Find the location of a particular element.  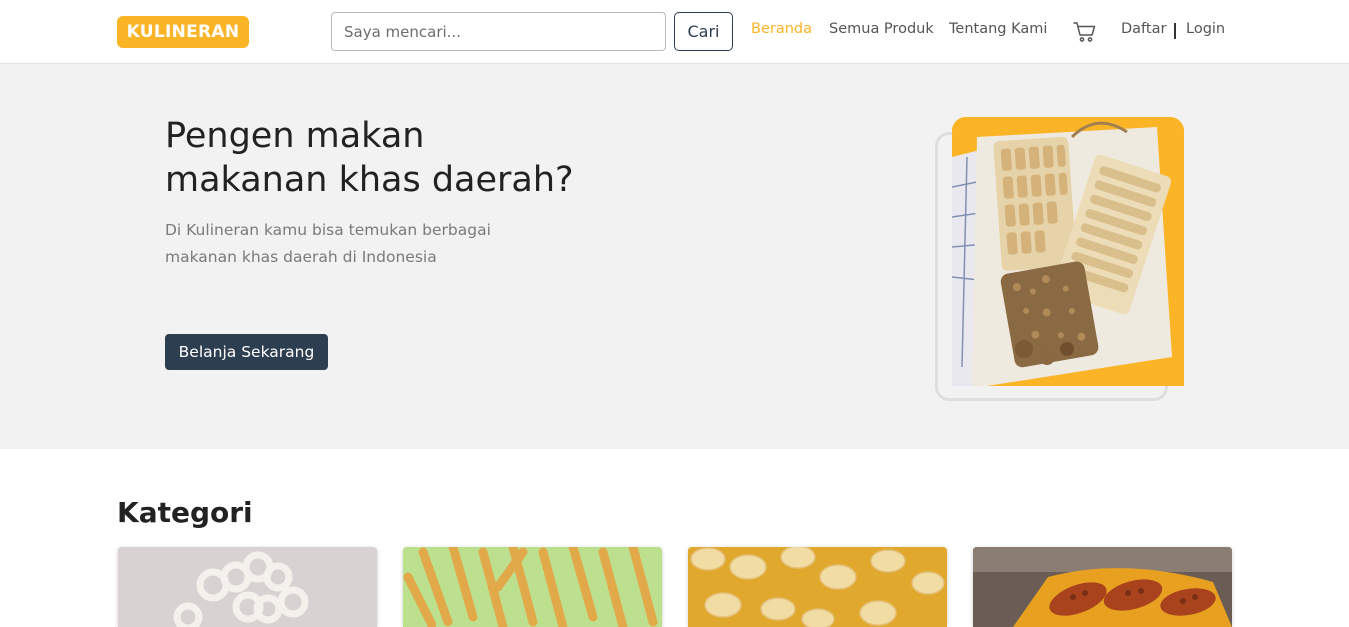

shopping-cart-icon is located at coordinates (1085, 32).